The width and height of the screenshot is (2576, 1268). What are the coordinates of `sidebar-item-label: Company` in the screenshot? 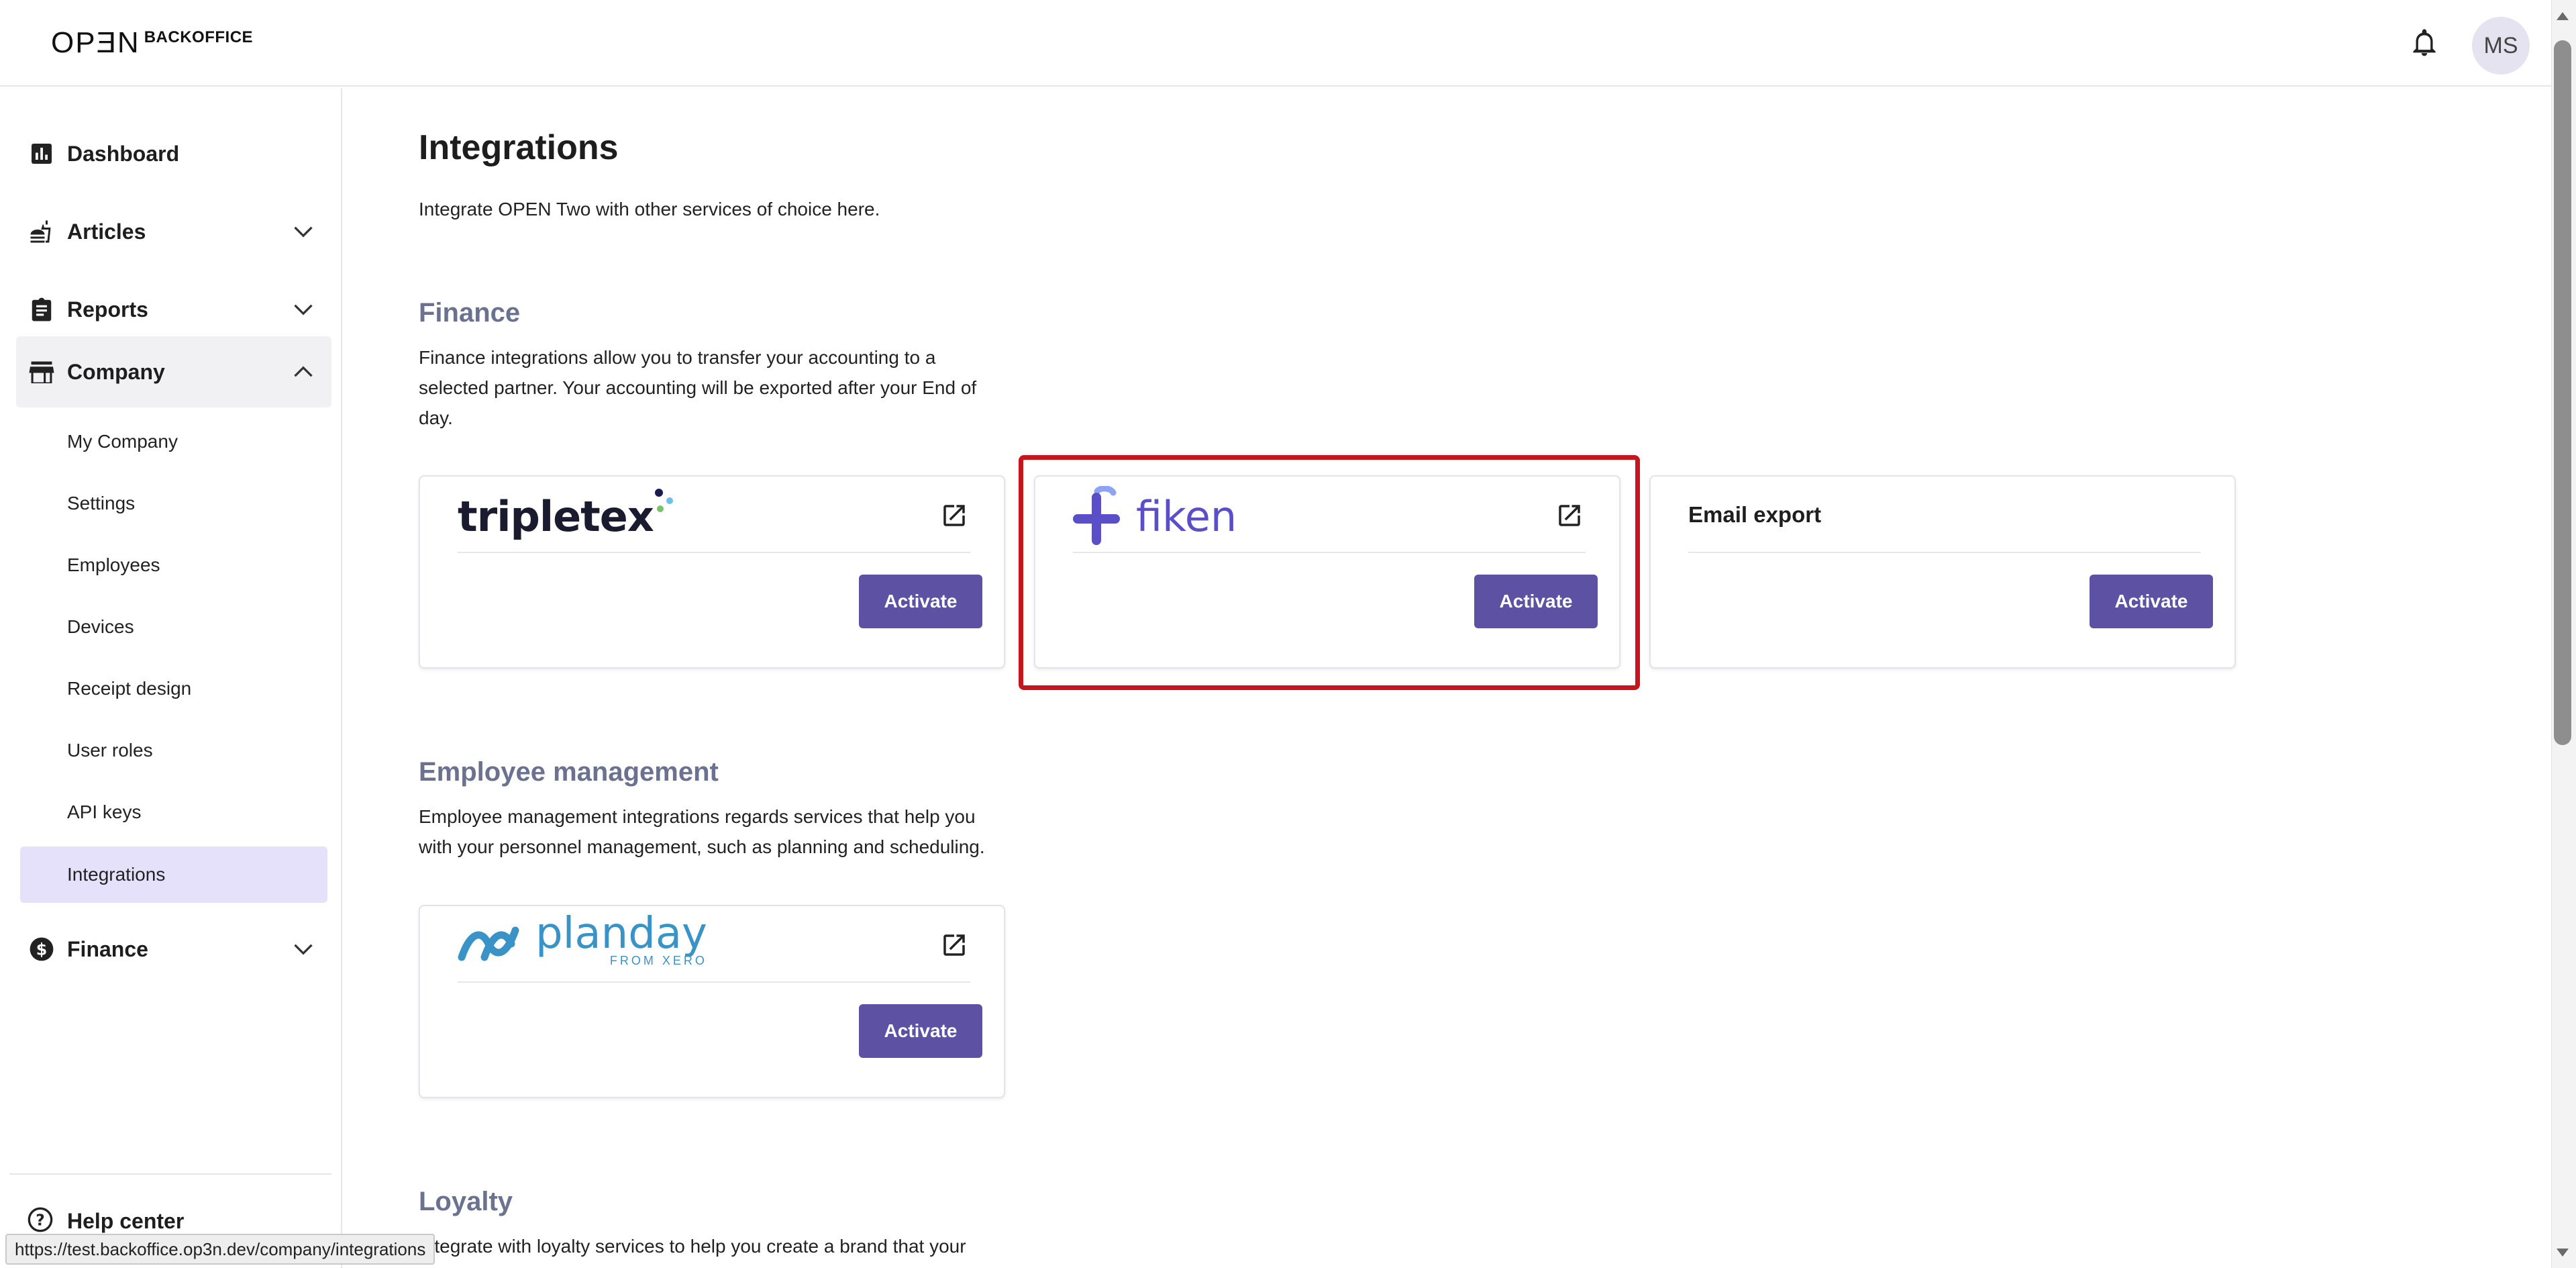 It's located at (116, 371).